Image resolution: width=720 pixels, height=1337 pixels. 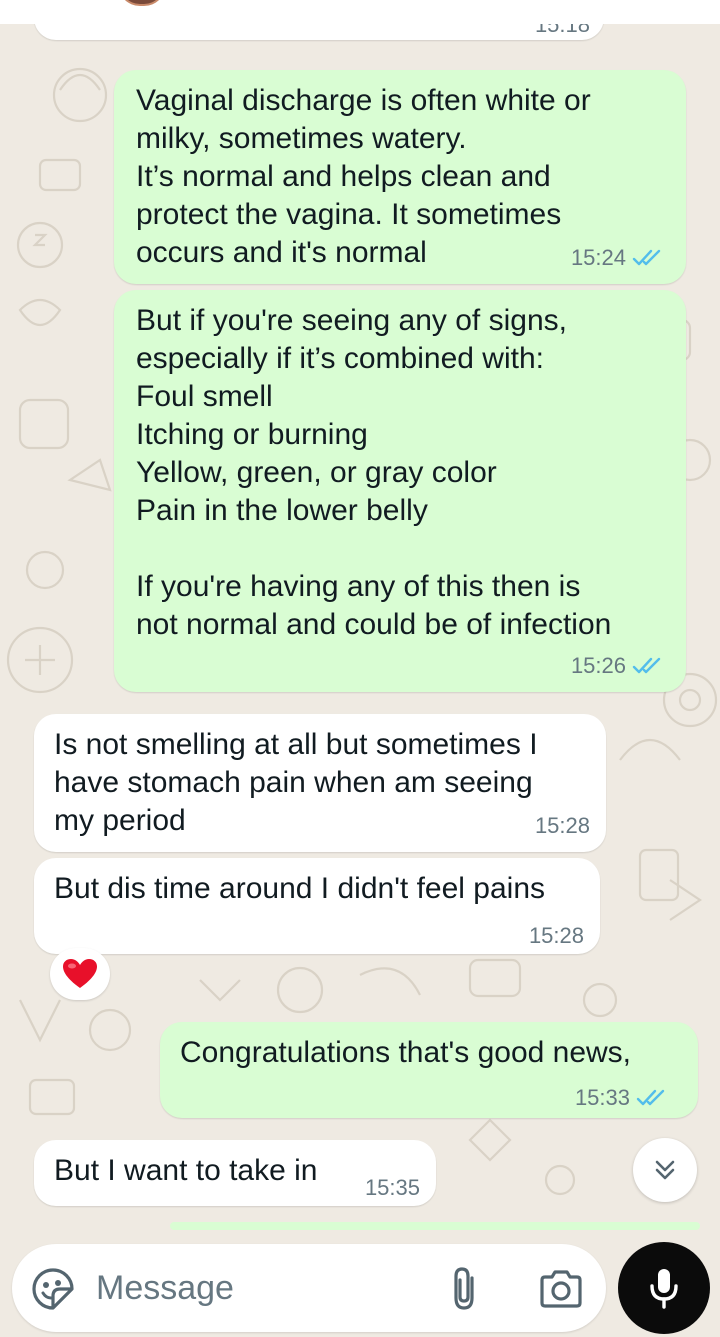 I want to click on header-remnant, so click(x=360, y=12).